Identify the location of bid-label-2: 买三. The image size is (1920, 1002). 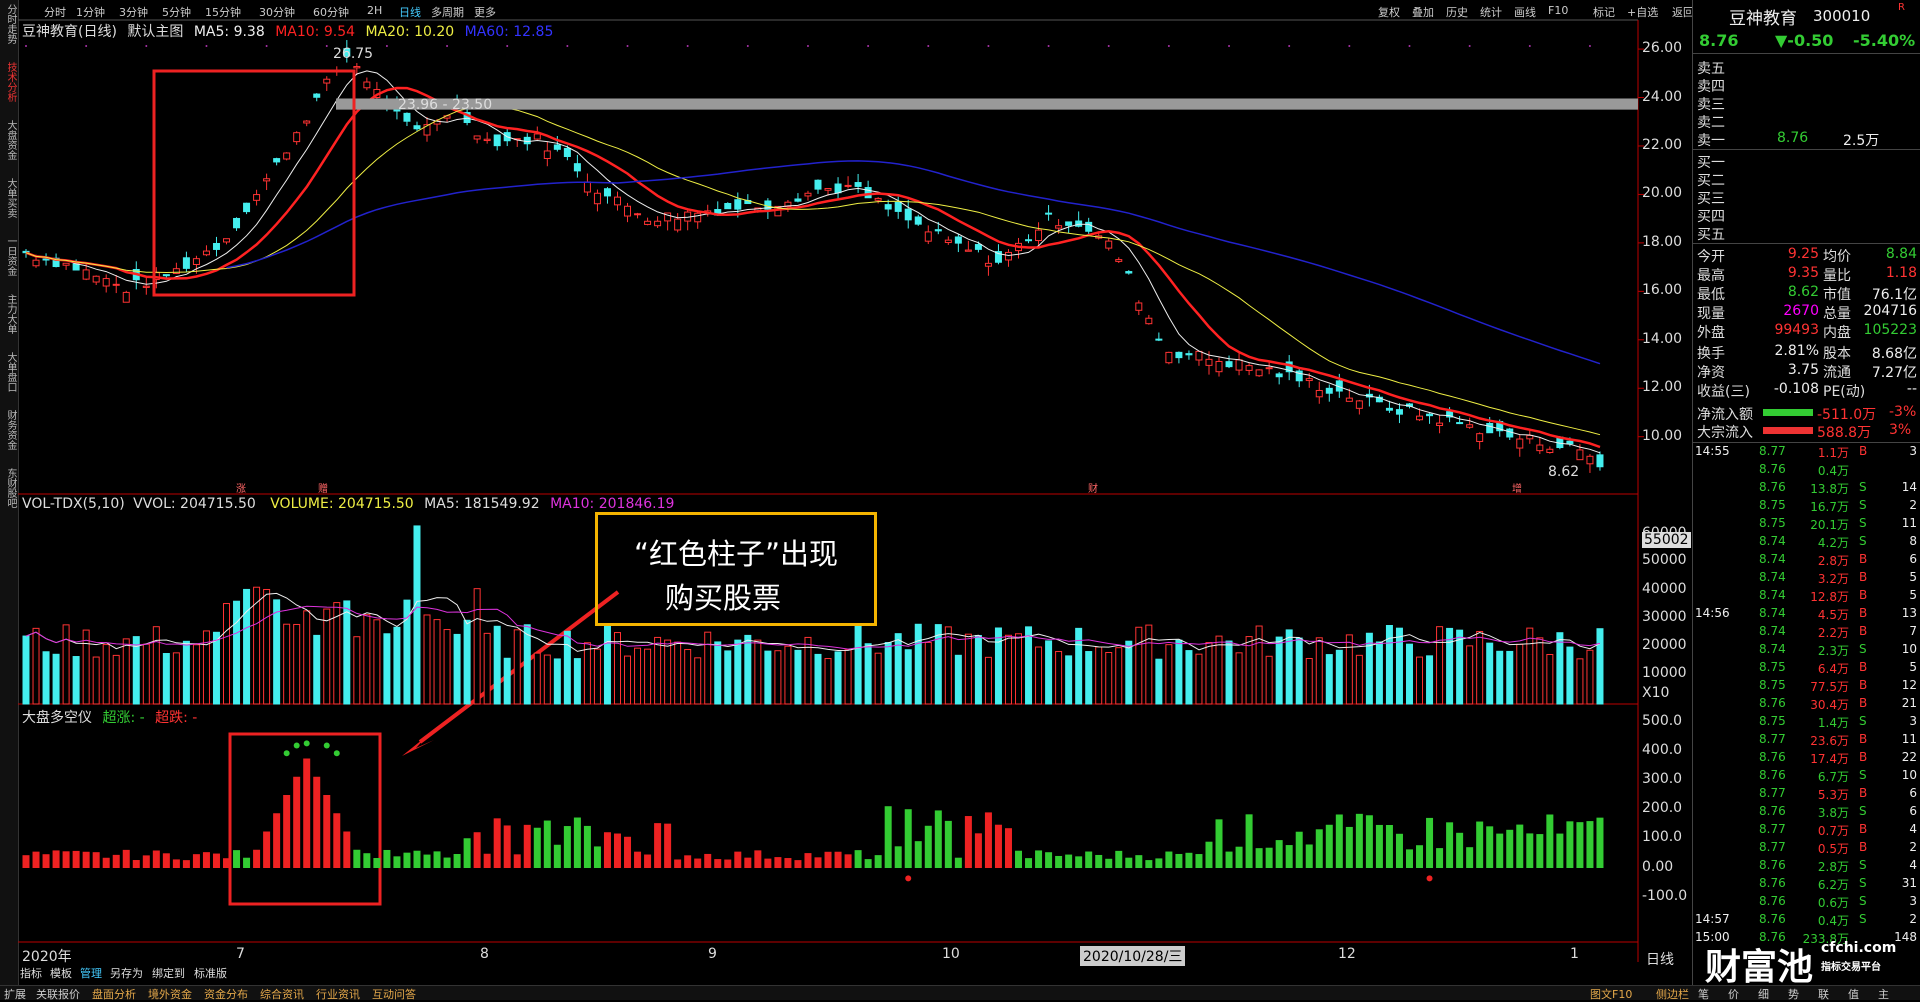
(1711, 199).